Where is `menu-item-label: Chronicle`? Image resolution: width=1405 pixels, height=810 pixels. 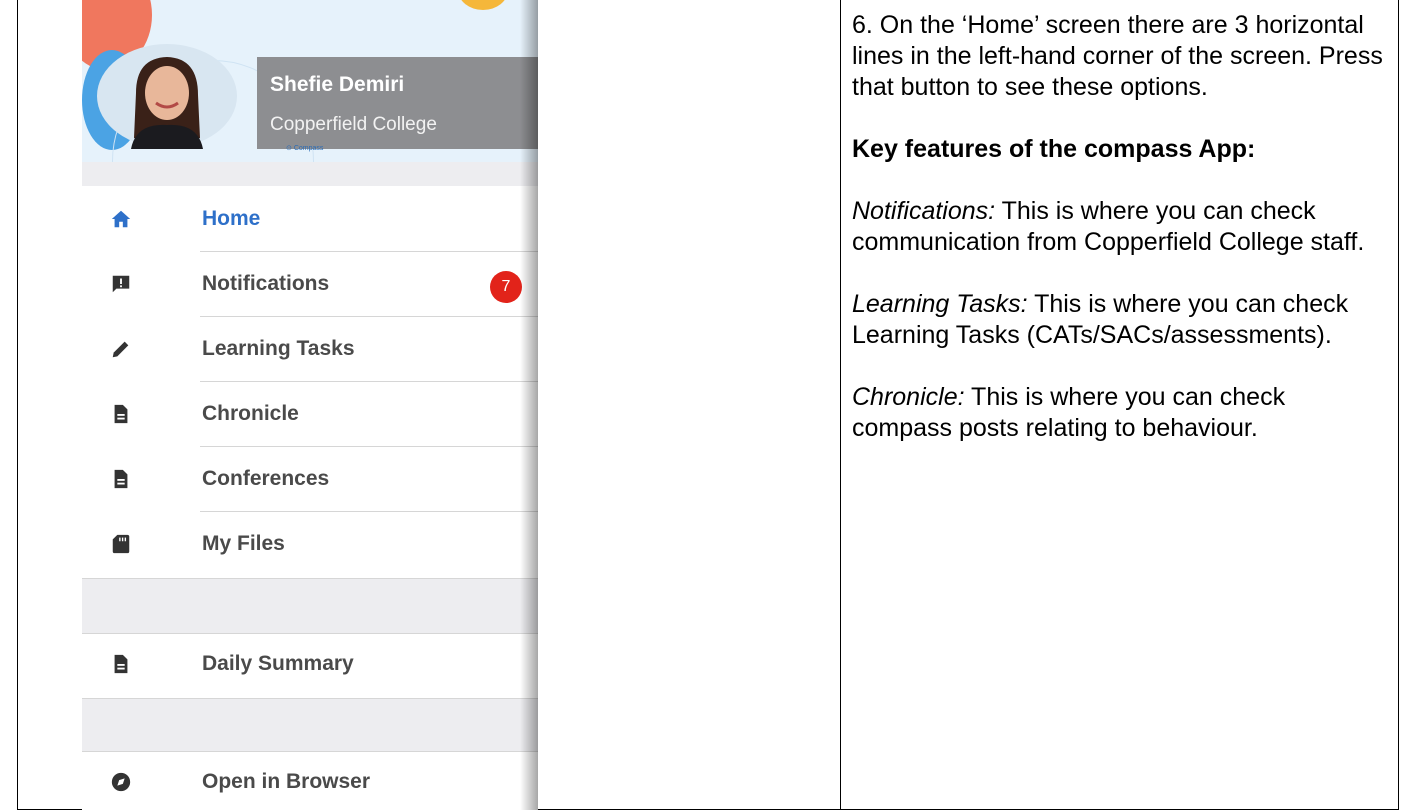
menu-item-label: Chronicle is located at coordinates (250, 413).